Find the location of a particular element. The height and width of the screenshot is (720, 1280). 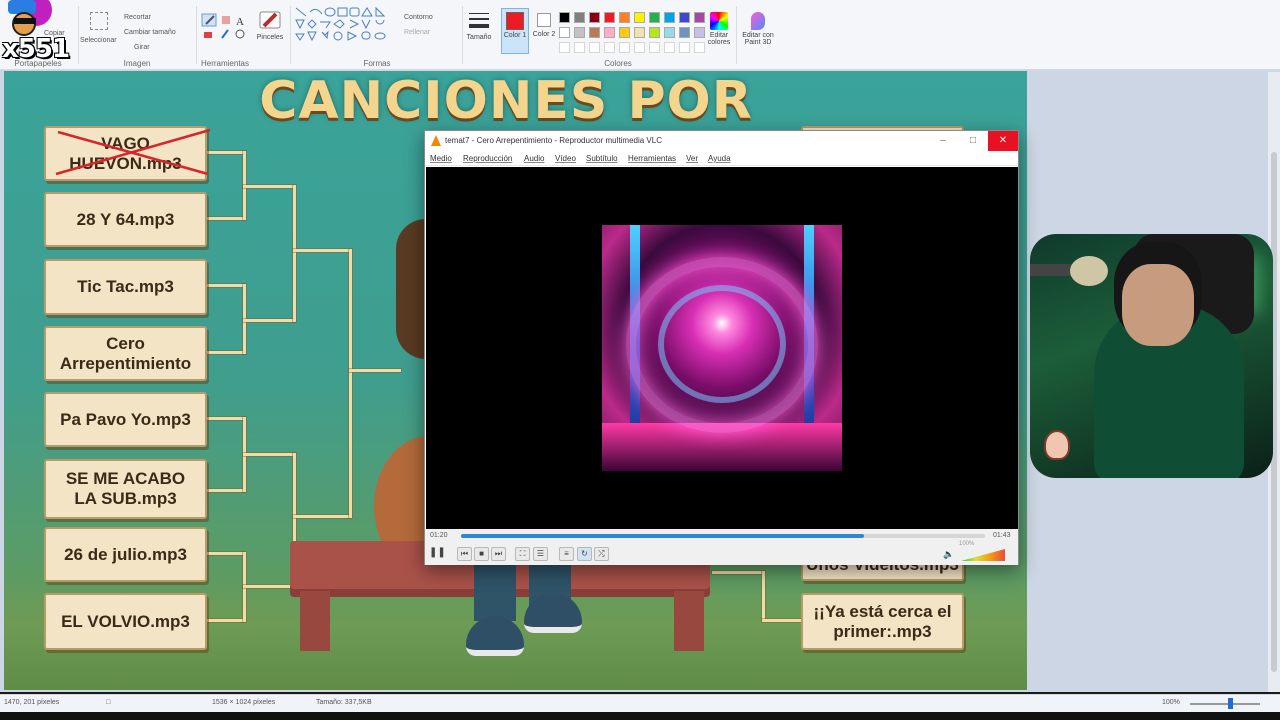

shapes-gallery is located at coordinates (344, 24).